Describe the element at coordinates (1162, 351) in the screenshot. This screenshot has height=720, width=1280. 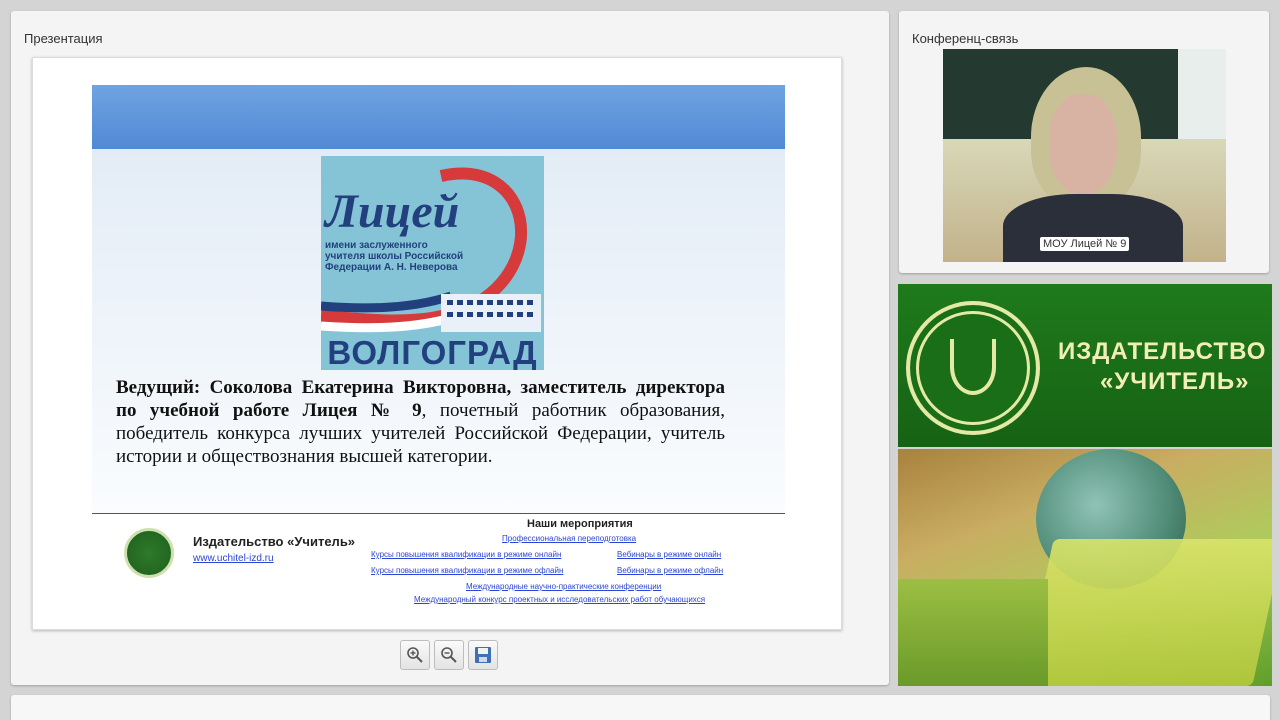
I see `banner-line1: ИЗДАТЕЛЬСТВО` at that location.